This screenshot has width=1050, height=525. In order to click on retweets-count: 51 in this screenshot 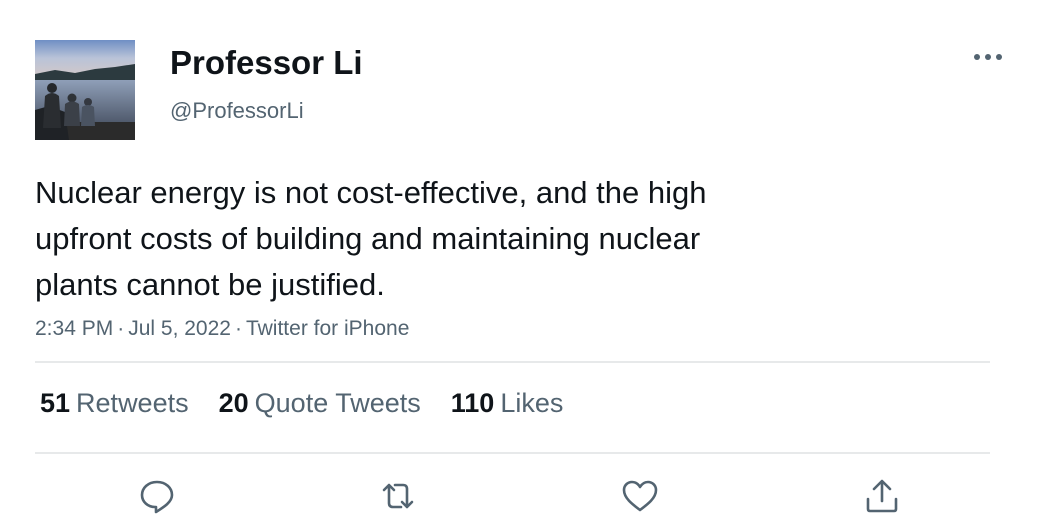, I will do `click(55, 403)`.